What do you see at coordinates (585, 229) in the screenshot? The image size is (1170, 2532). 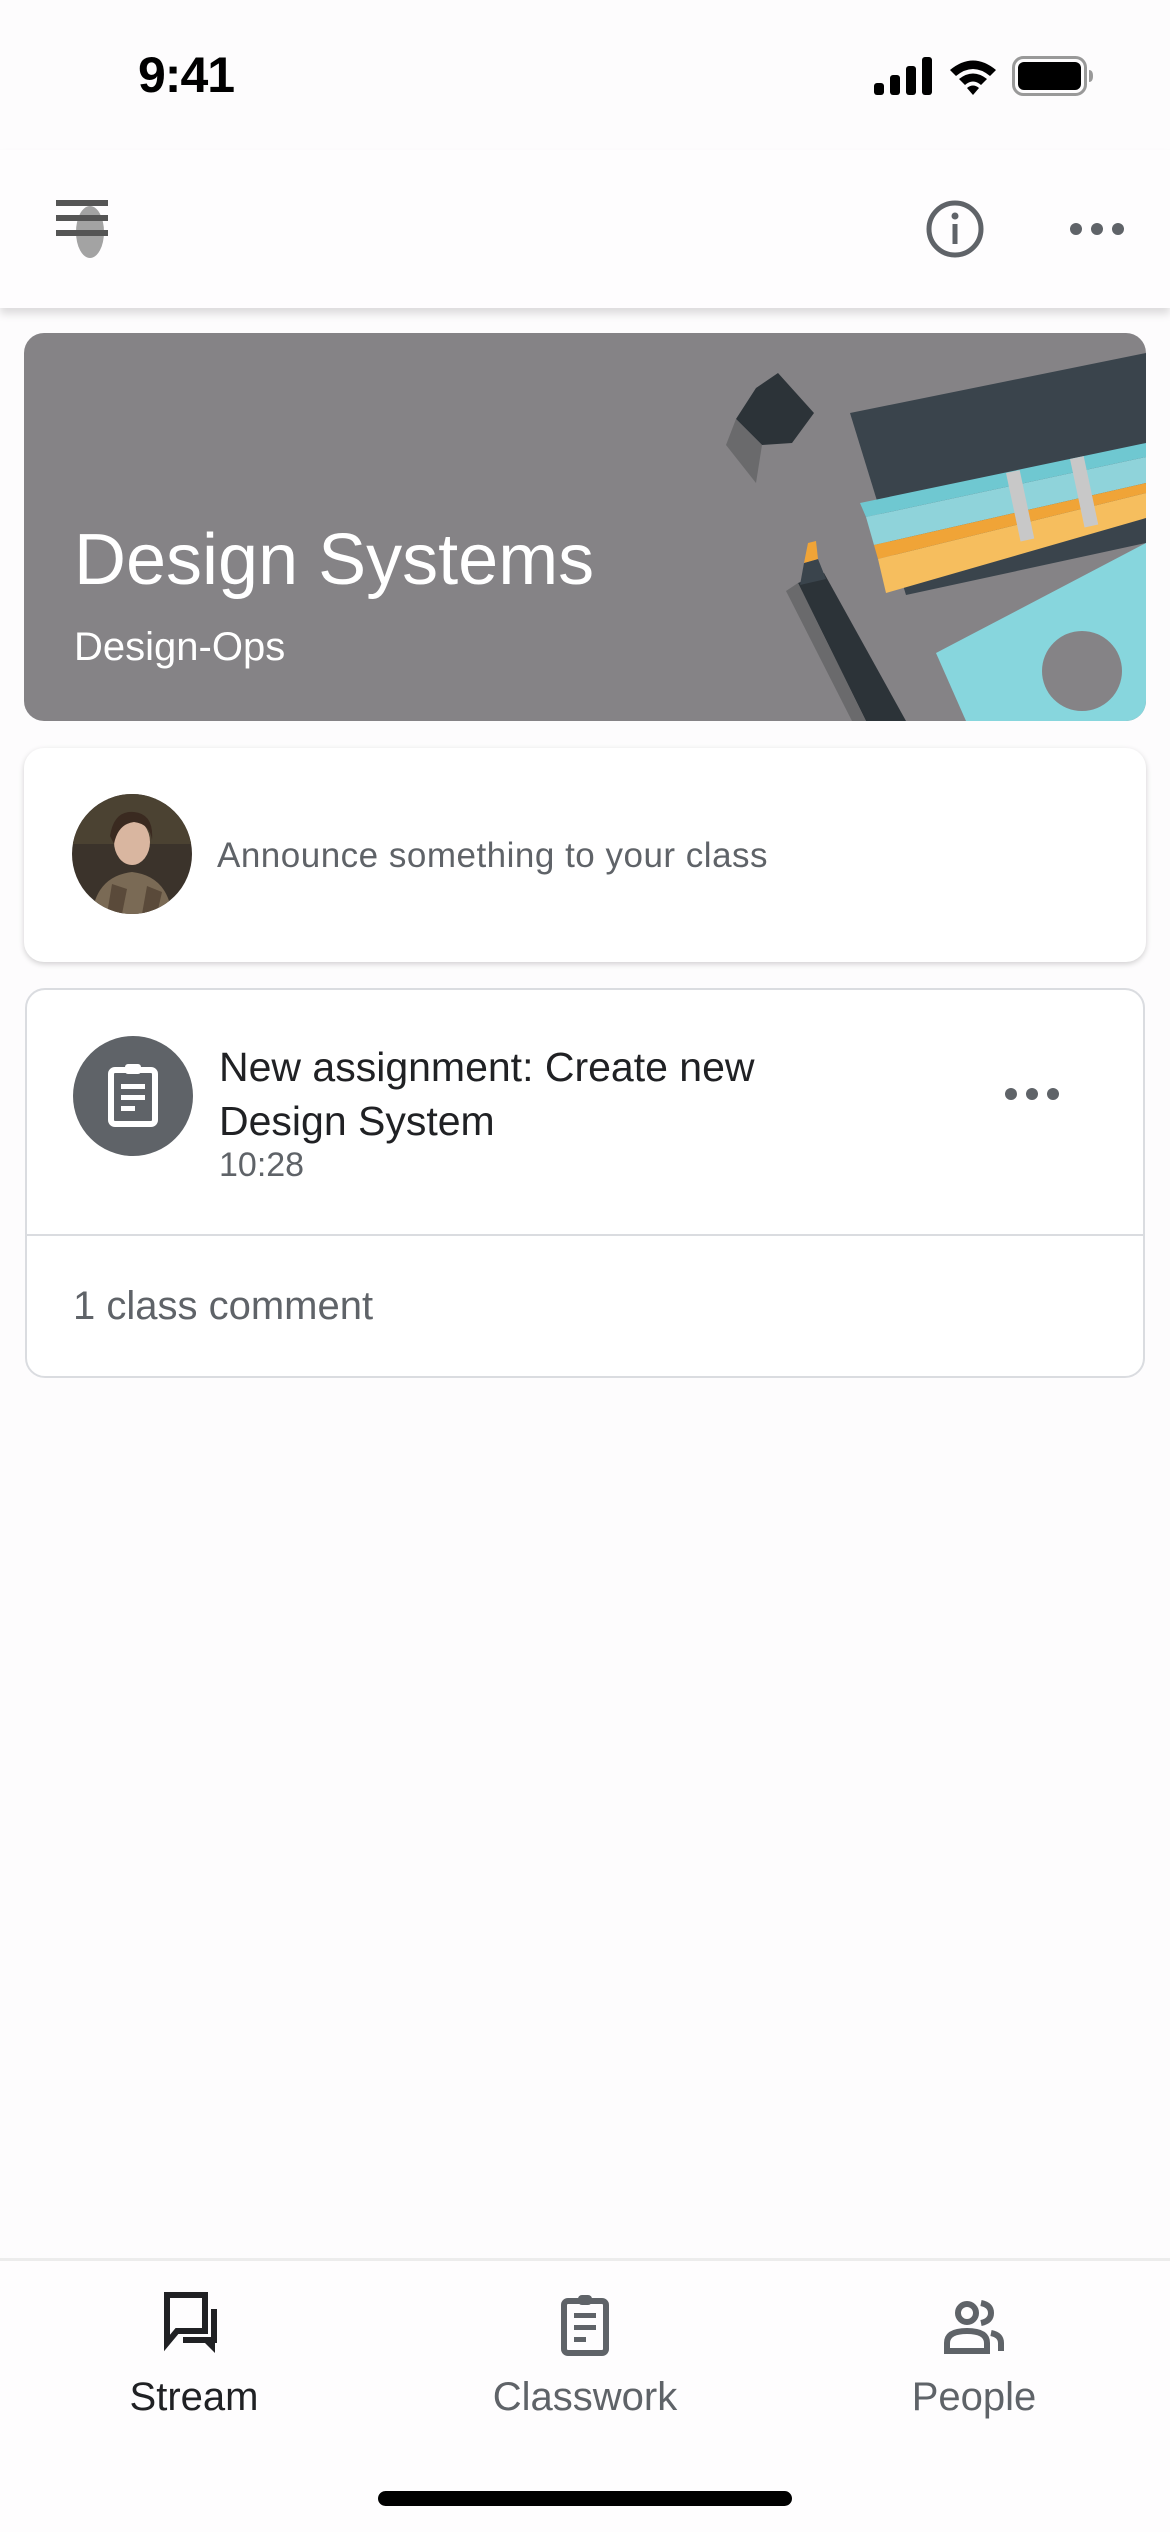 I see `app-header` at bounding box center [585, 229].